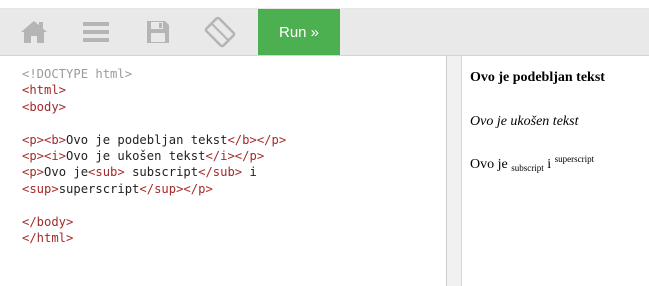 The image size is (649, 286). I want to click on italic-paragraph: Ovo je ukošen tekst, so click(524, 122).